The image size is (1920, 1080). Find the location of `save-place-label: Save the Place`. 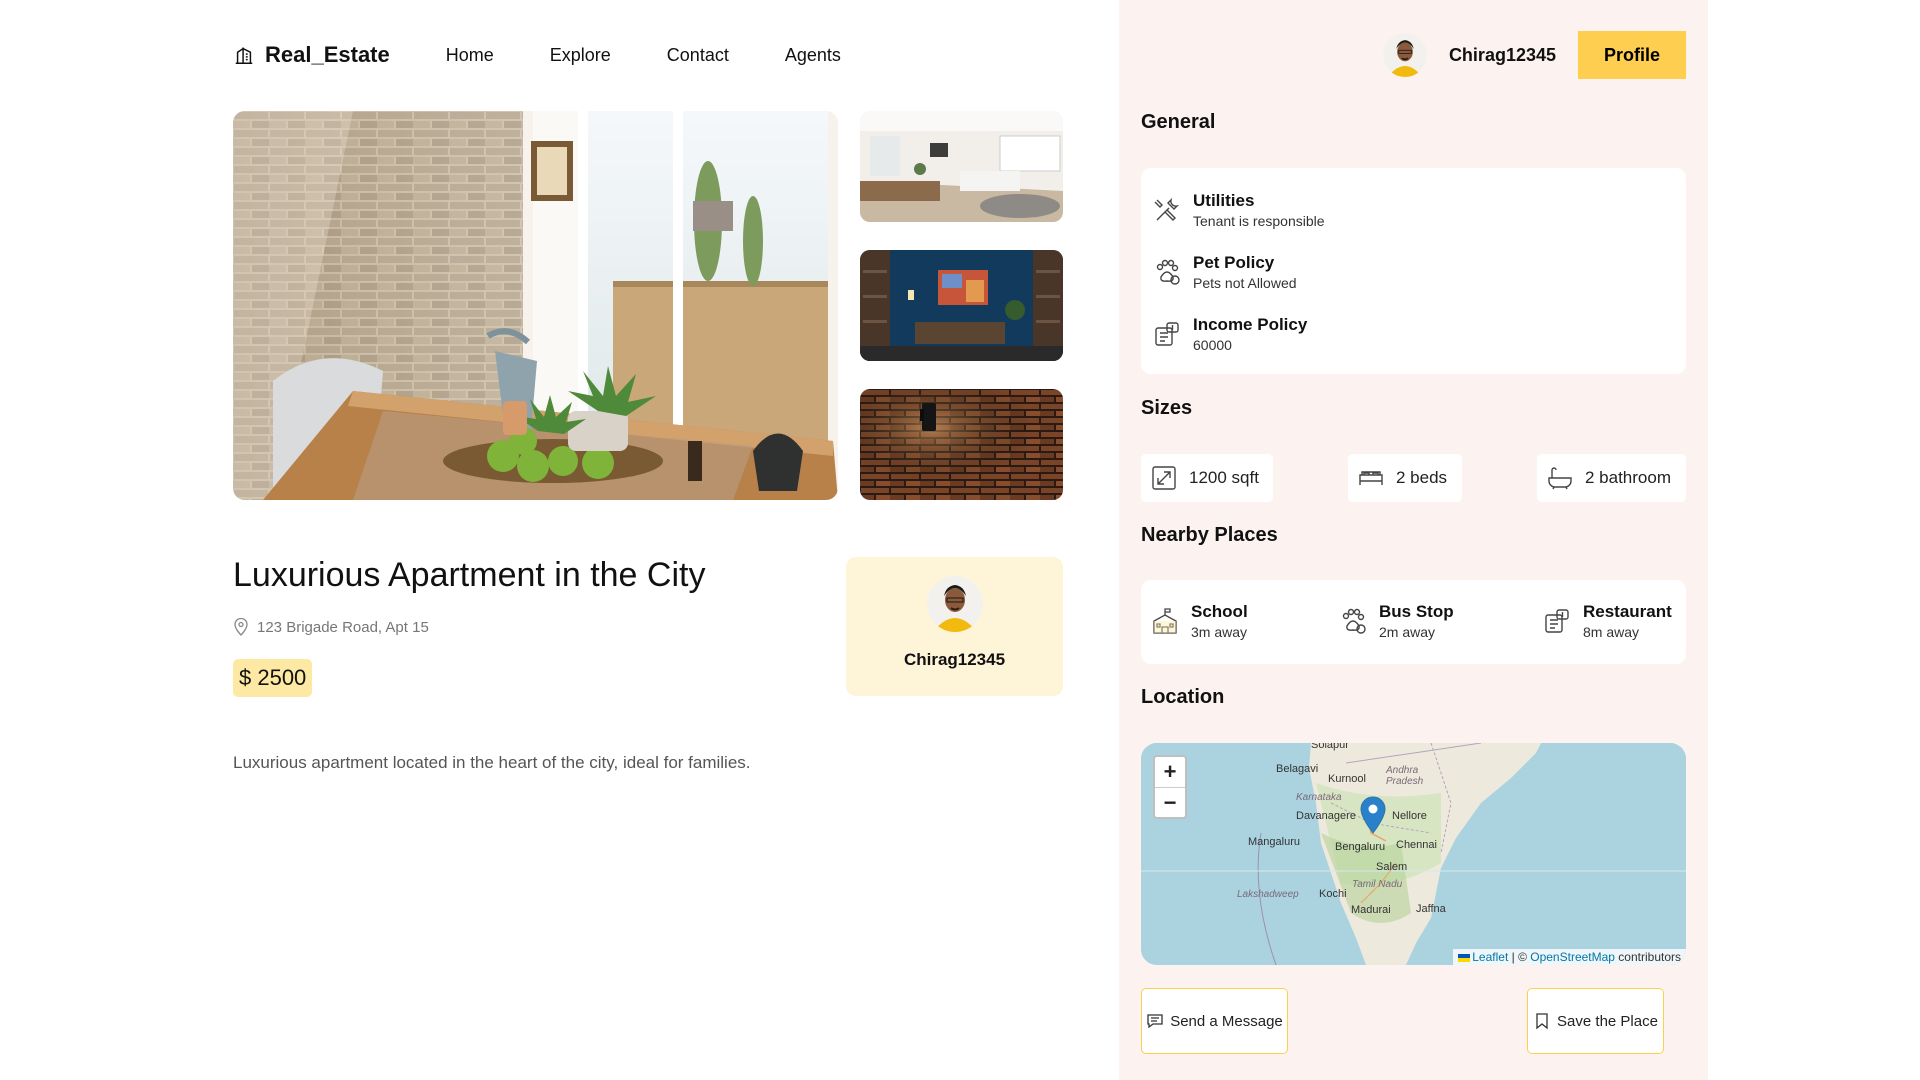

save-place-label: Save the Place is located at coordinates (1607, 1021).